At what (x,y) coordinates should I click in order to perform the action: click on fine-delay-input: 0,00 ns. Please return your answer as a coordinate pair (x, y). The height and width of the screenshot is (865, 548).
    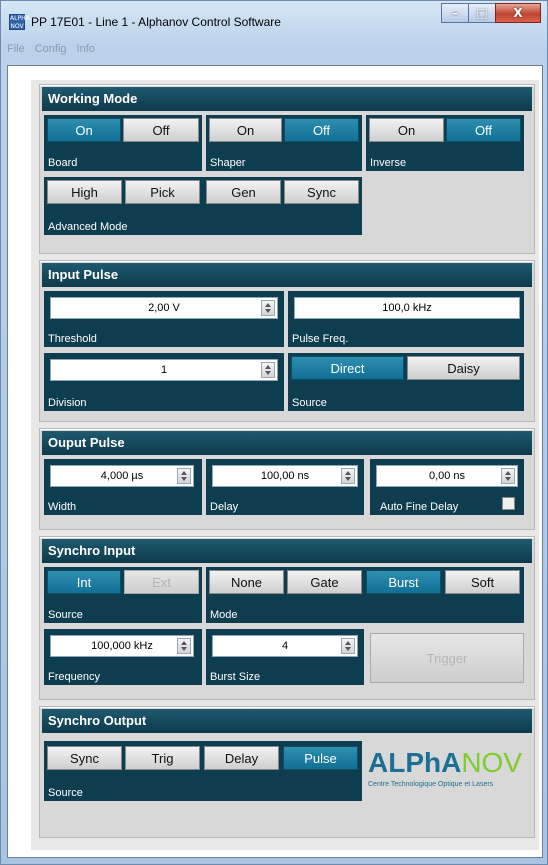
    Looking at the image, I should click on (447, 476).